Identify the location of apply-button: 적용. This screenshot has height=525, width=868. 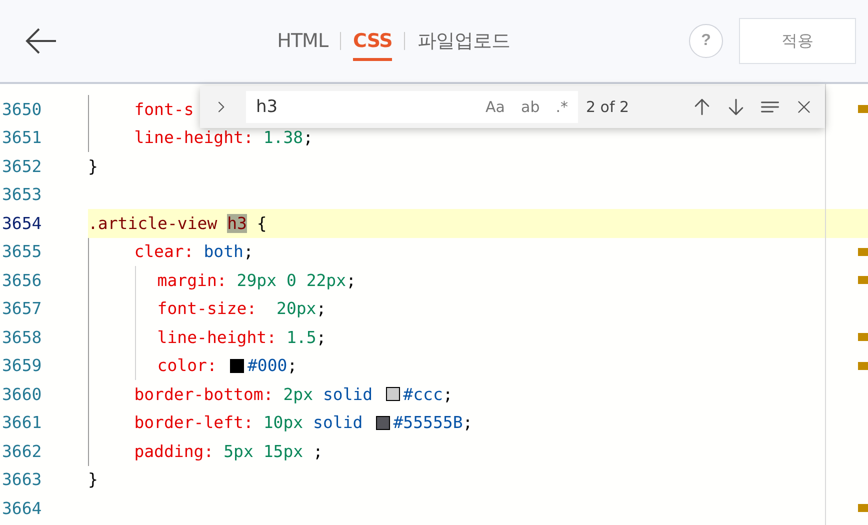
(797, 41).